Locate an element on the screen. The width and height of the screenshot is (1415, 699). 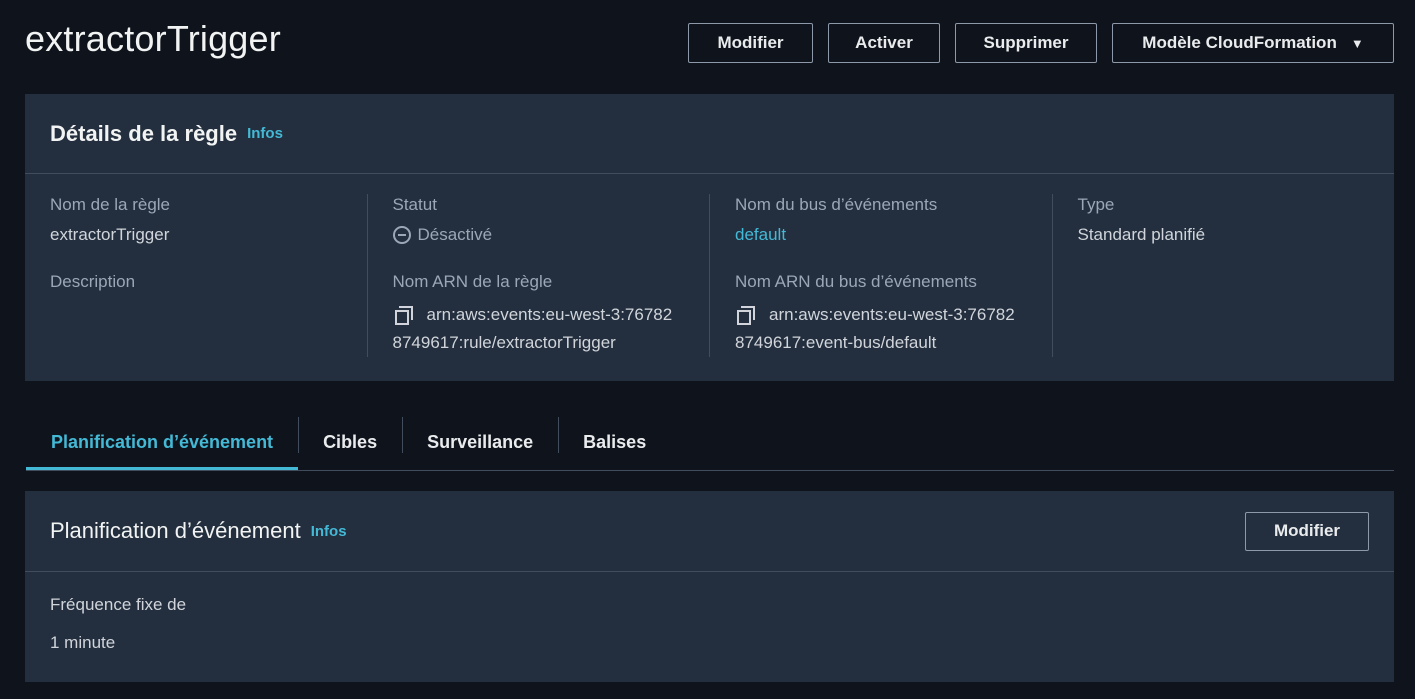
rule-arn-line-2: 8749617:rule/extractorTrigger is located at coordinates (504, 342).